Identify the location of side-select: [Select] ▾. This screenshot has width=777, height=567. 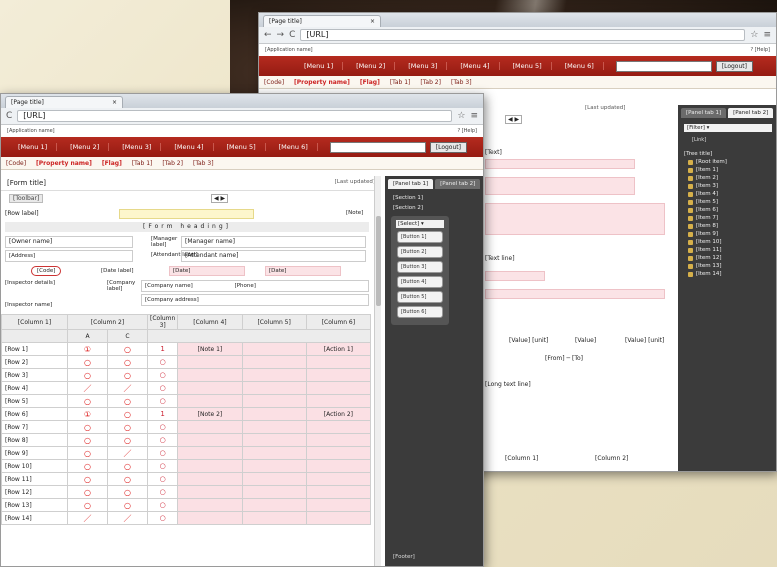
(420, 224).